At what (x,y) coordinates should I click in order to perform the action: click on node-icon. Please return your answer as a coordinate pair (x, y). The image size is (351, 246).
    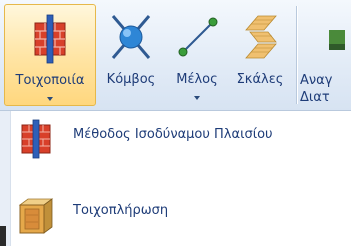
    Looking at the image, I should click on (131, 37).